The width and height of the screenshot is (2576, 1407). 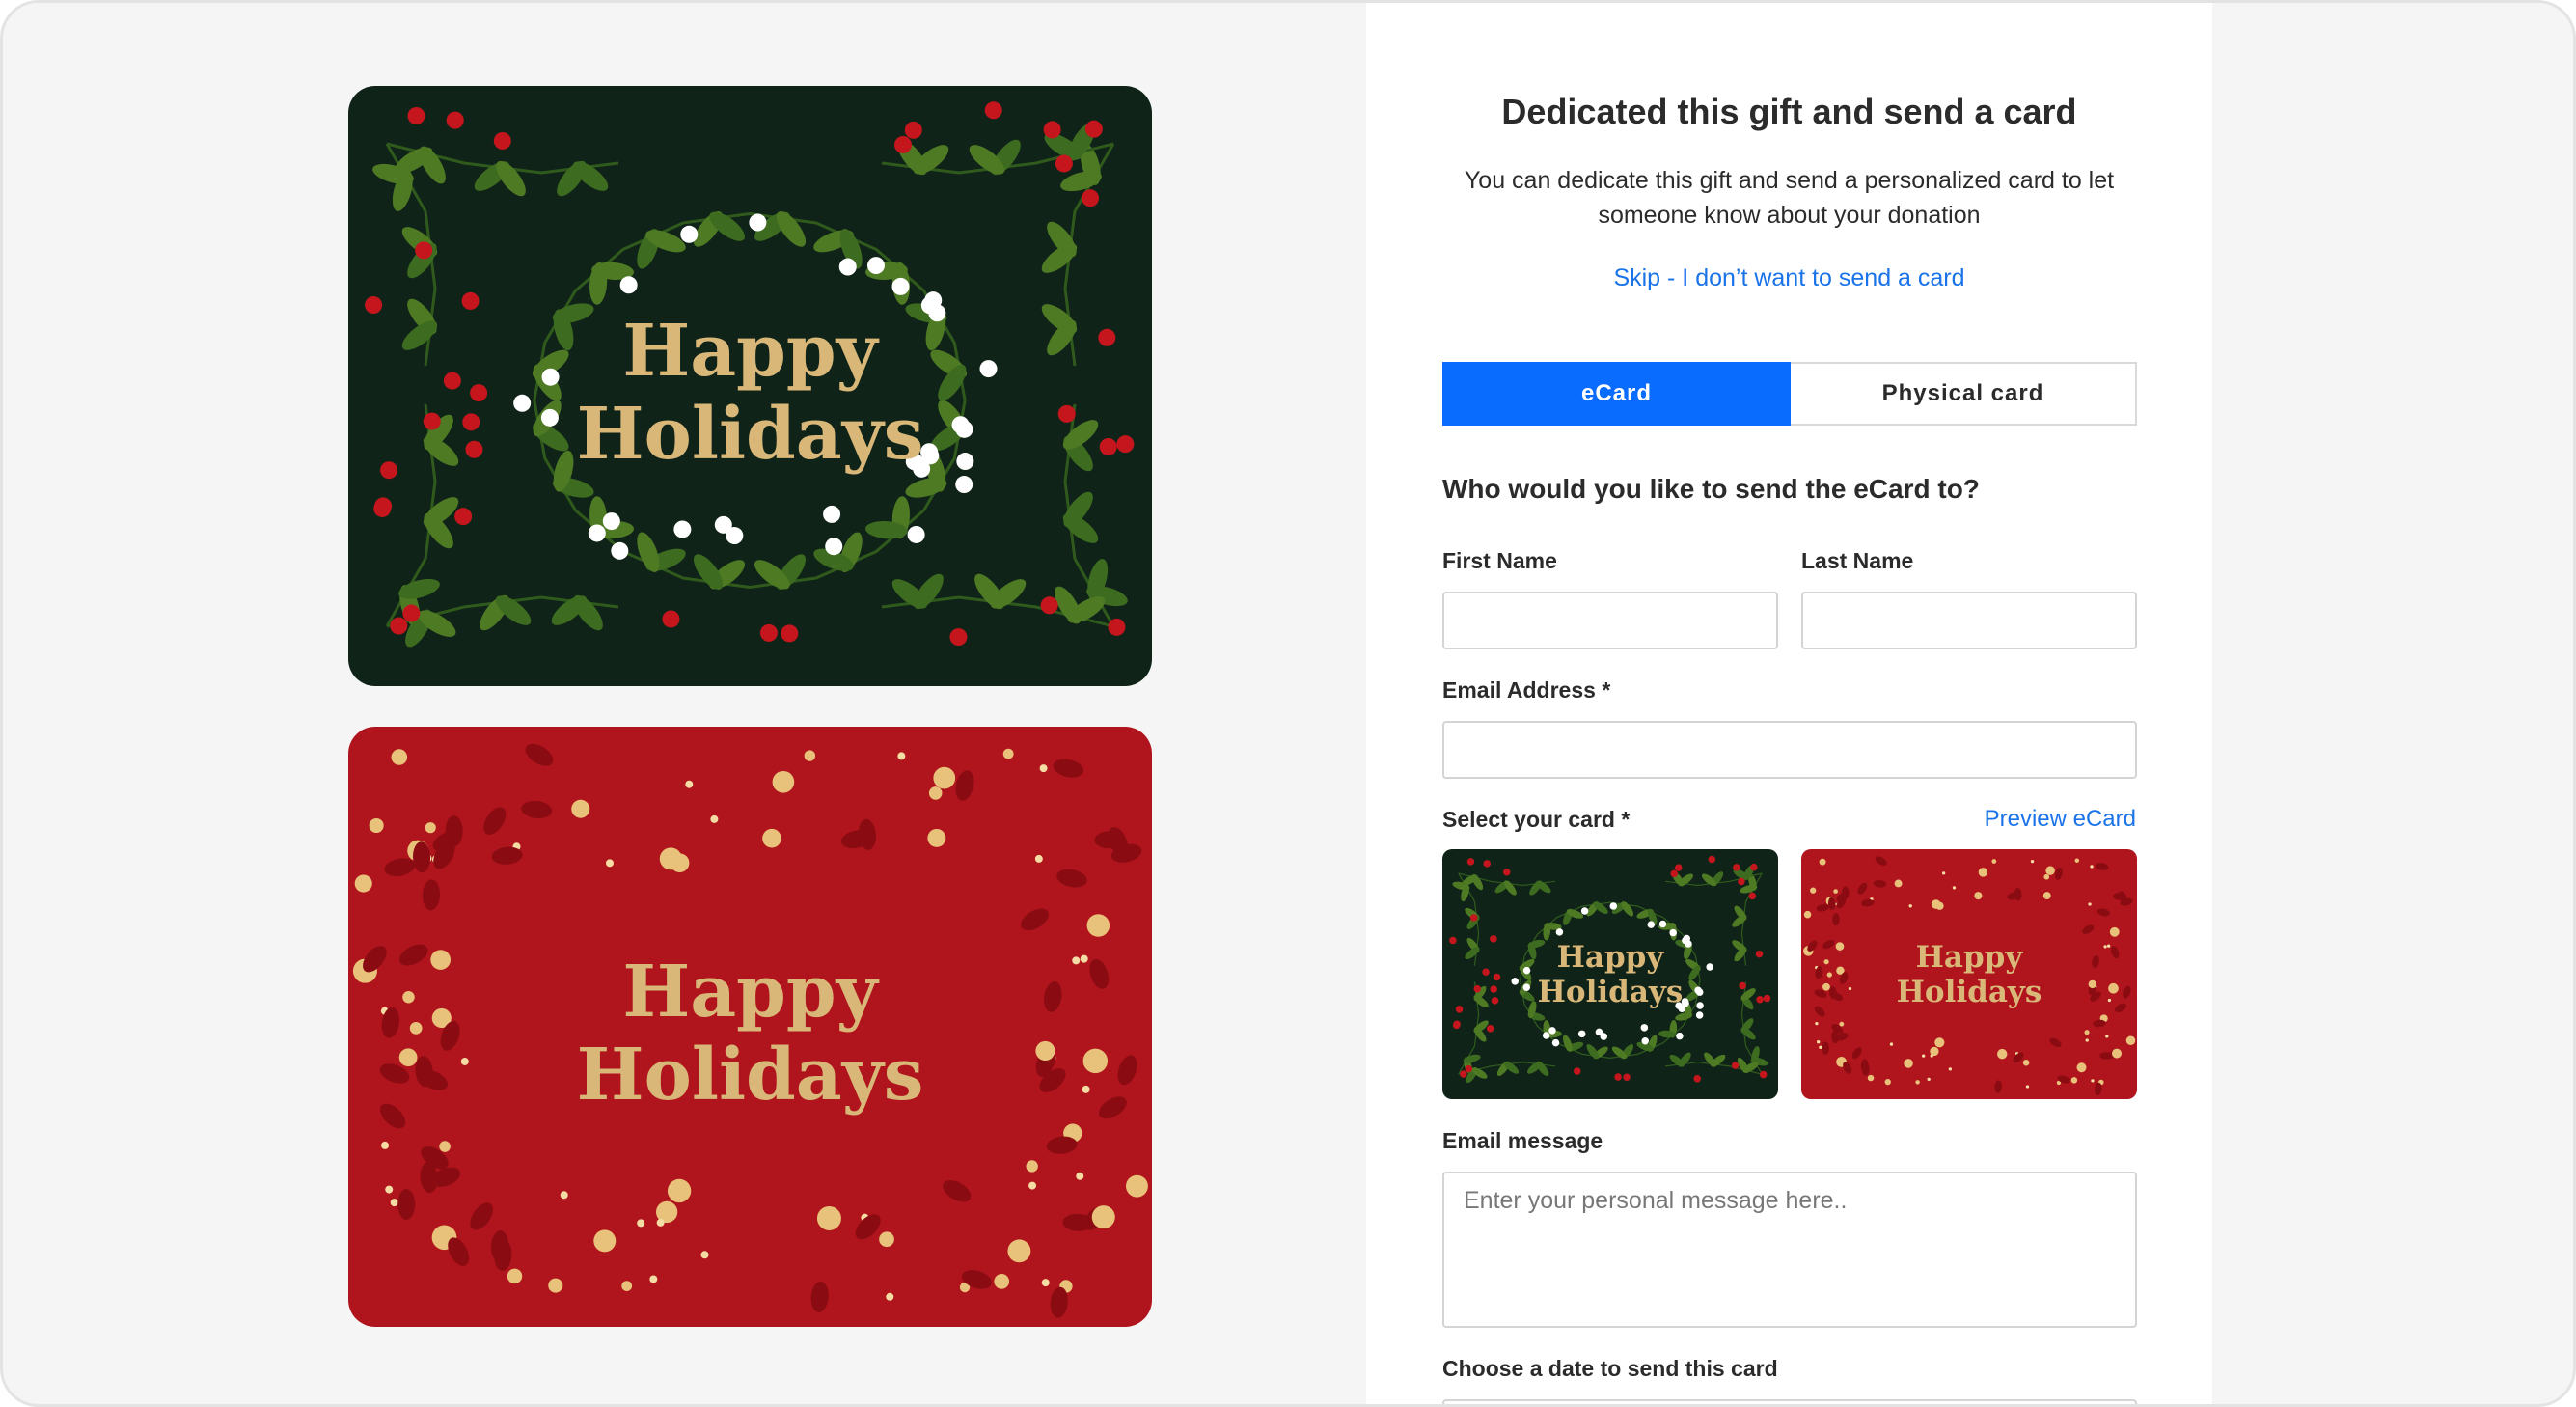 What do you see at coordinates (1964, 394) in the screenshot?
I see `tab-physical-card: Physical card` at bounding box center [1964, 394].